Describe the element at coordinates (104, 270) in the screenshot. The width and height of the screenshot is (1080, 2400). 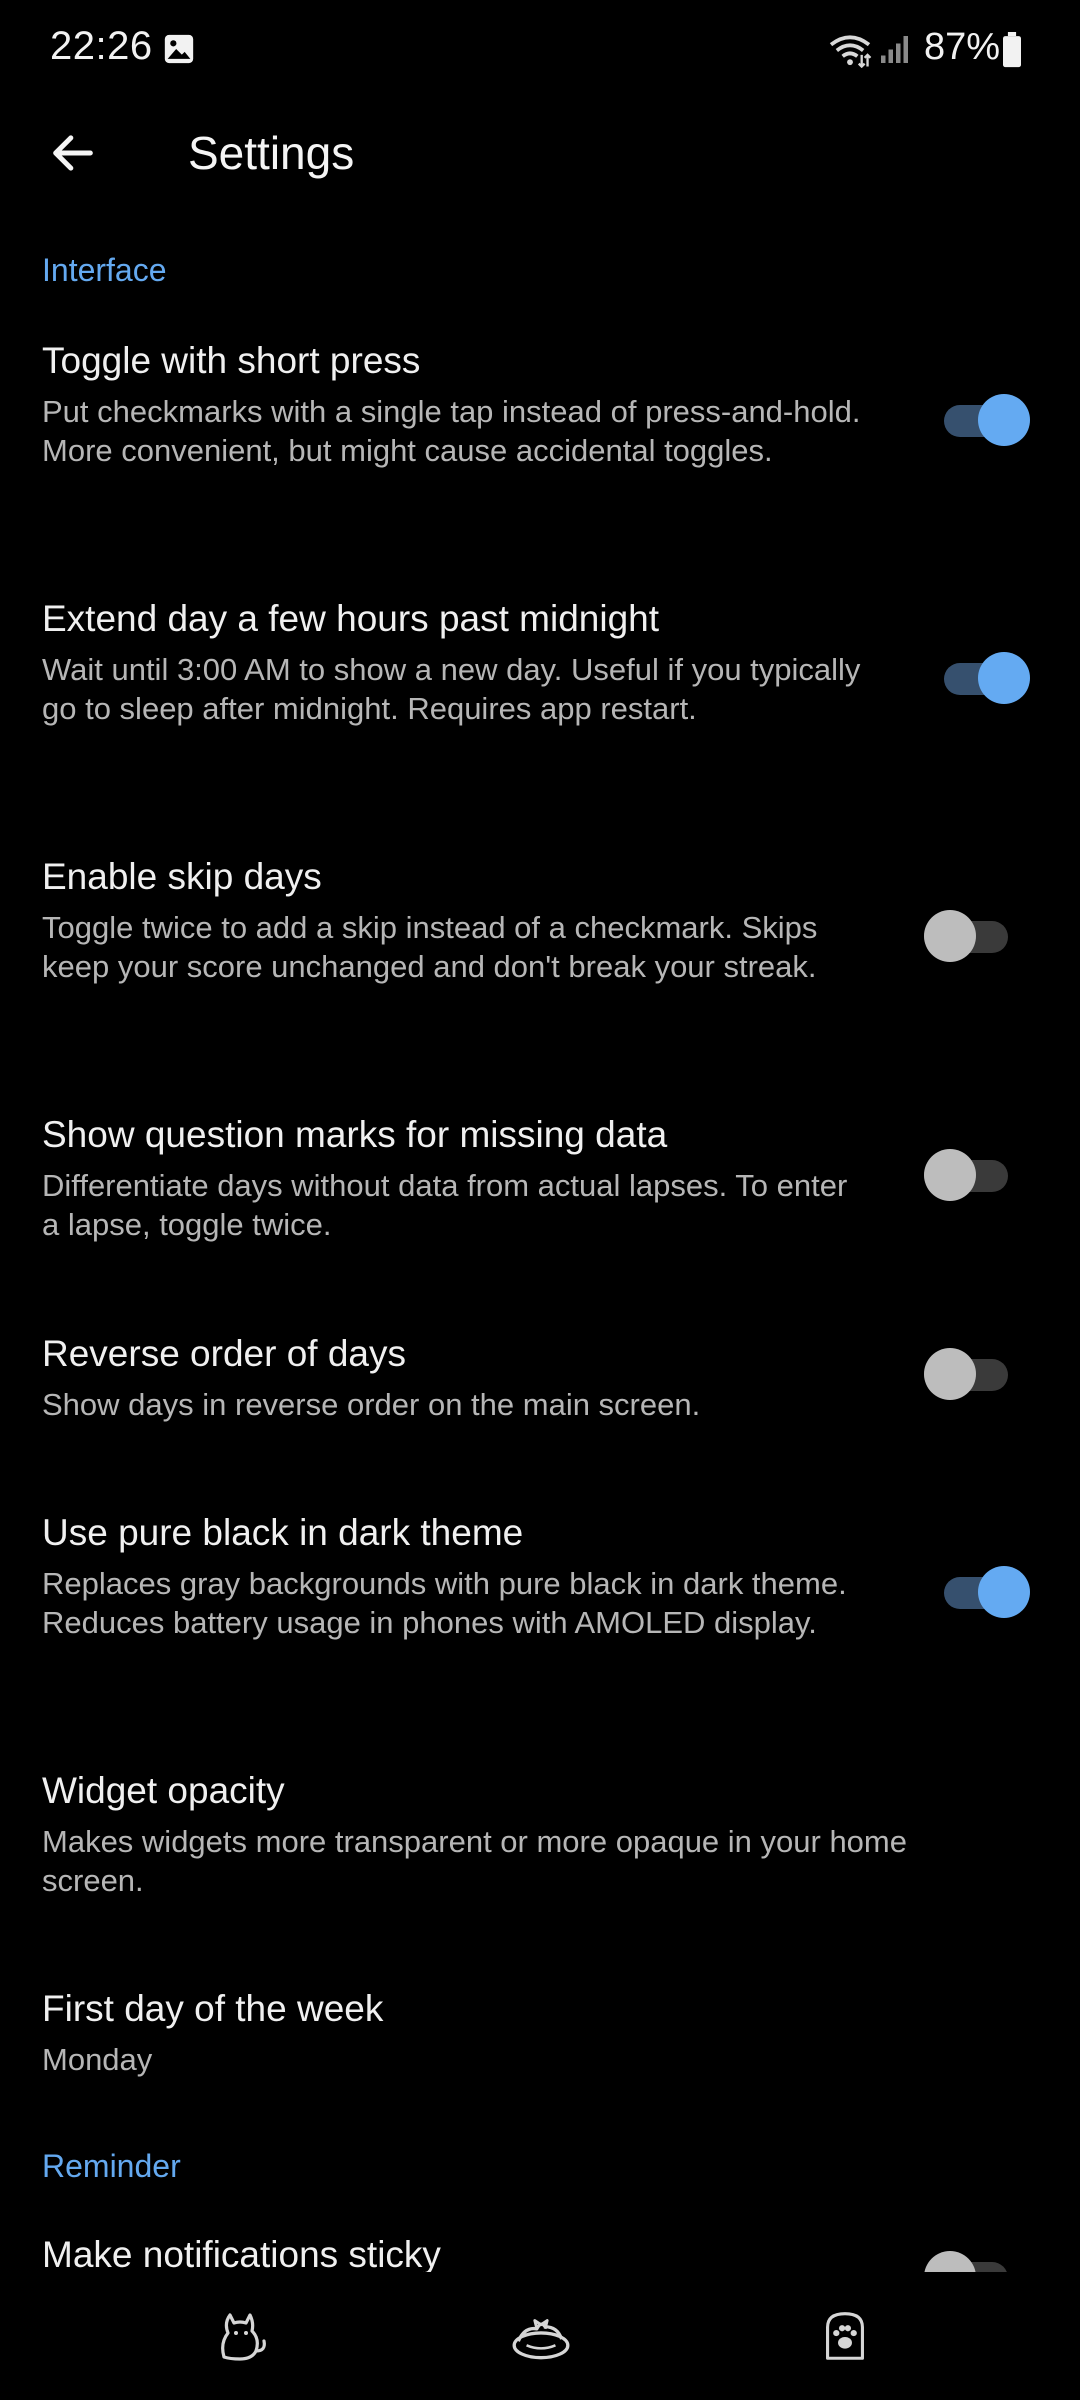
I see `section-header-interface: Interface` at that location.